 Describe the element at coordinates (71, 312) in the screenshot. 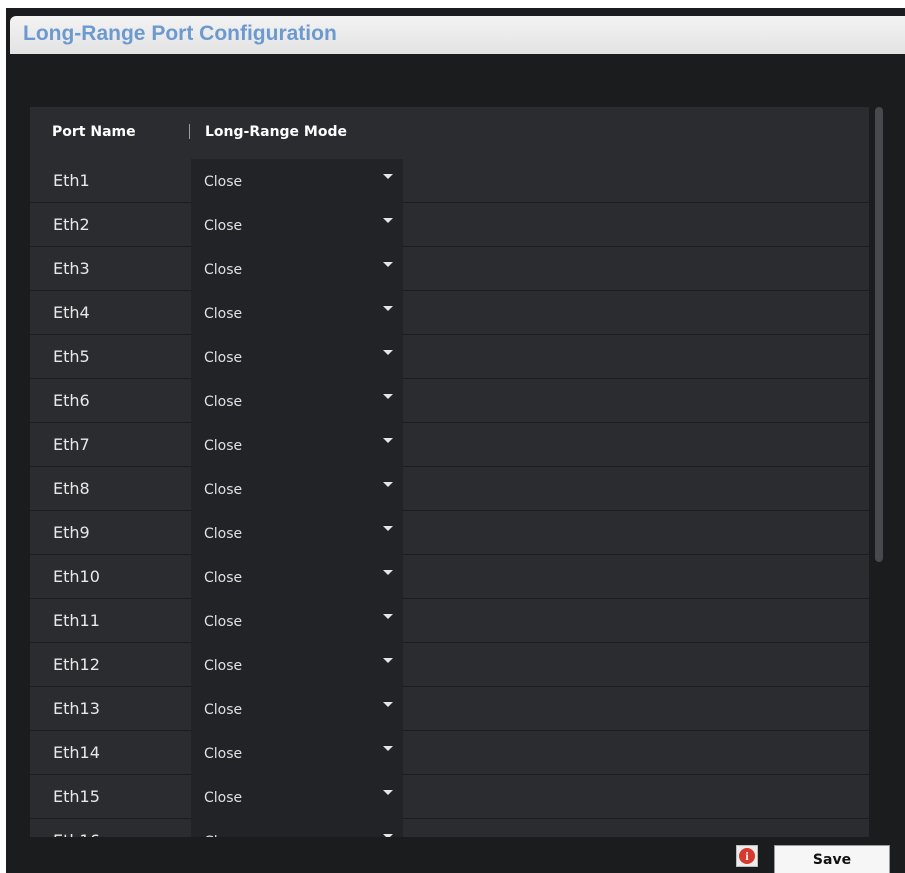

I see `port-name-cell: Eth4` at that location.